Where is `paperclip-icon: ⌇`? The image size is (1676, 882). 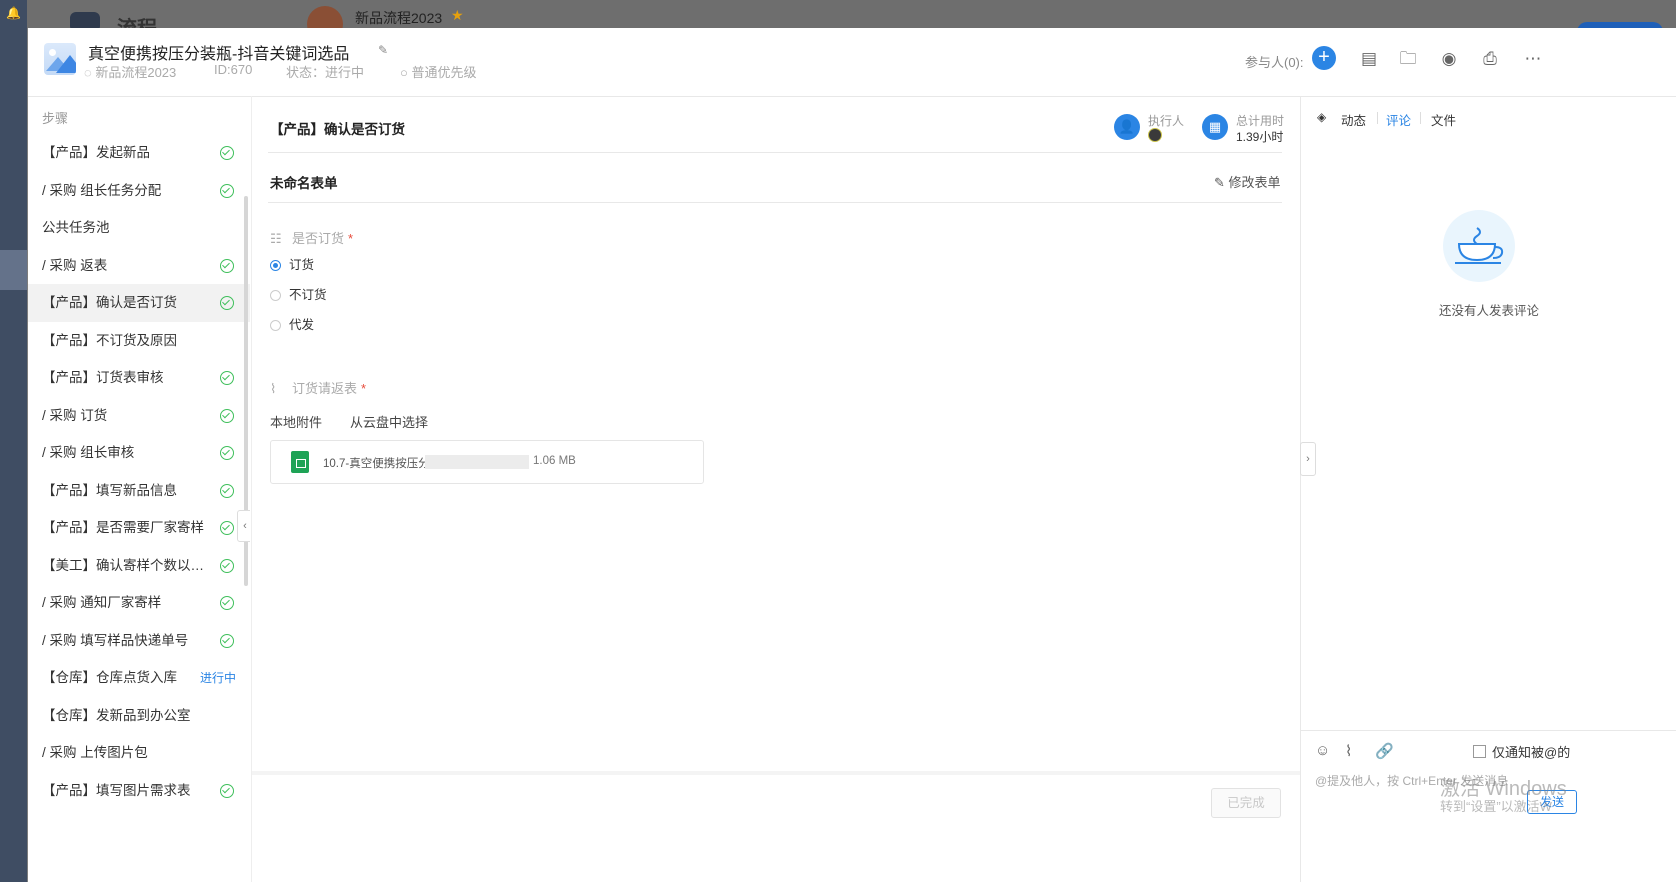 paperclip-icon: ⌇ is located at coordinates (273, 388).